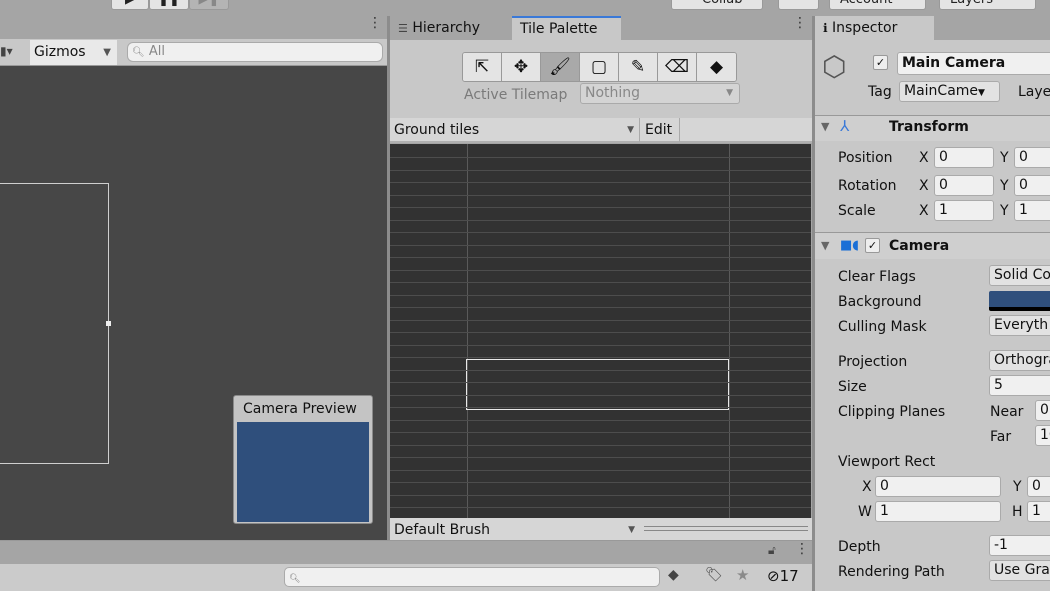 The height and width of the screenshot is (591, 1050). I want to click on brush-splitter, so click(726, 528).